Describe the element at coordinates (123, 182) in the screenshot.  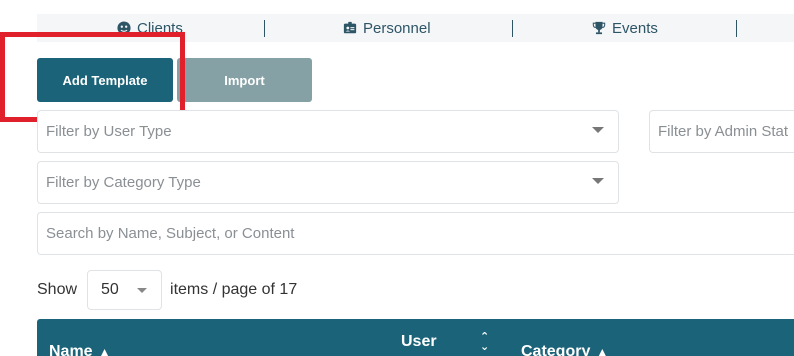
I see `category-type-filter-placeholder: Filter by Category Type` at that location.